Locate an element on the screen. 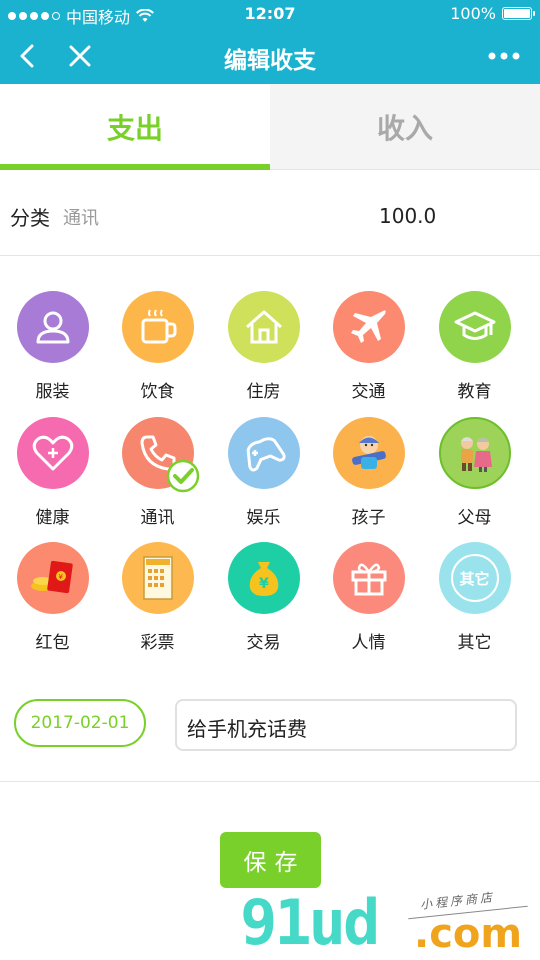  category-label: 父母 is located at coordinates (474, 518).